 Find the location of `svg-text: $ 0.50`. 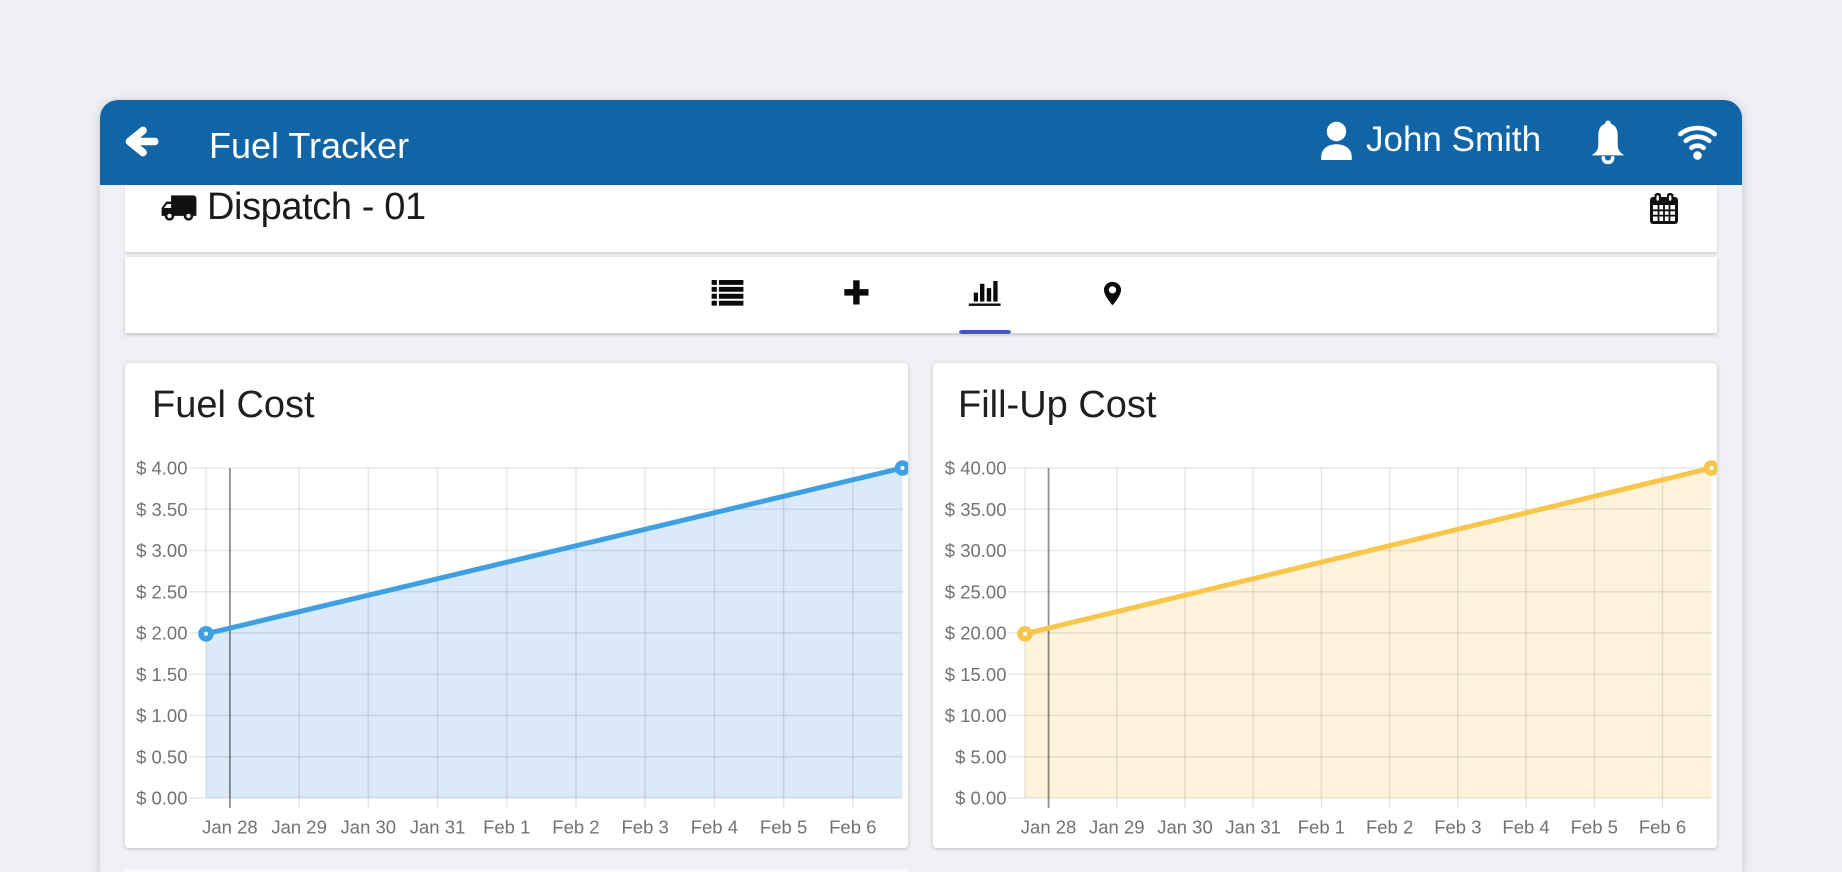

svg-text: $ 0.50 is located at coordinates (161, 756).